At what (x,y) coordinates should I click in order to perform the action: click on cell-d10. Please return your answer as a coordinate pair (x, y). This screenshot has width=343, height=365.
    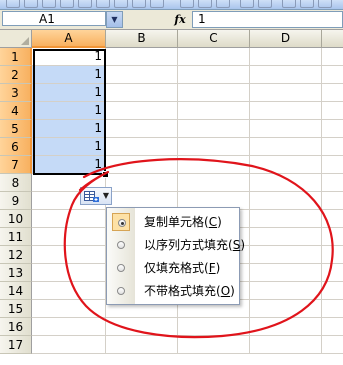
    Looking at the image, I should click on (286, 219).